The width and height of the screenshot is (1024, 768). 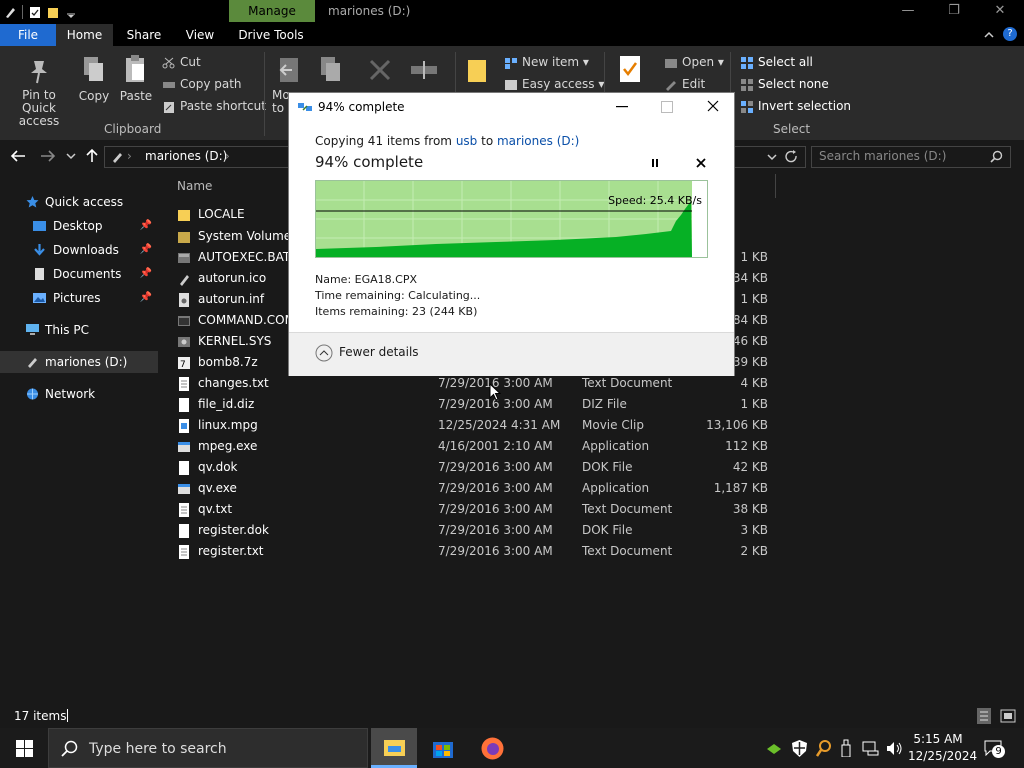 I want to click on copy-path-button: Copy path, so click(x=202, y=84).